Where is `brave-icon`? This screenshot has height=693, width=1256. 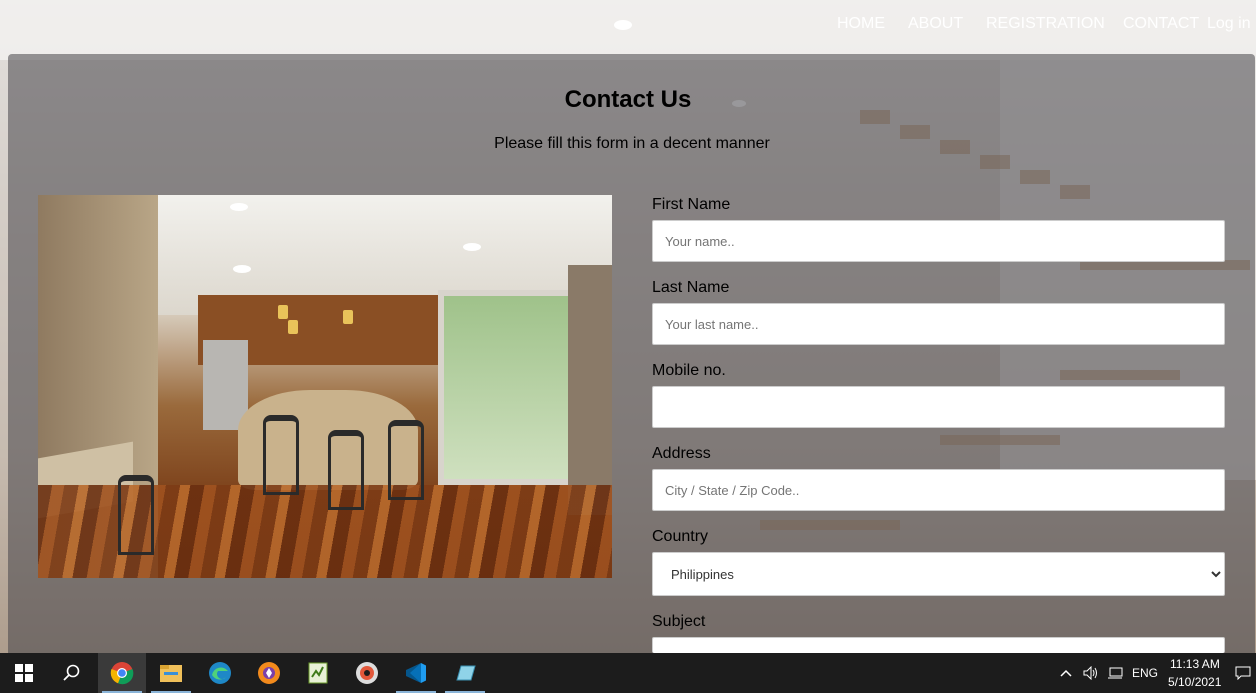 brave-icon is located at coordinates (269, 673).